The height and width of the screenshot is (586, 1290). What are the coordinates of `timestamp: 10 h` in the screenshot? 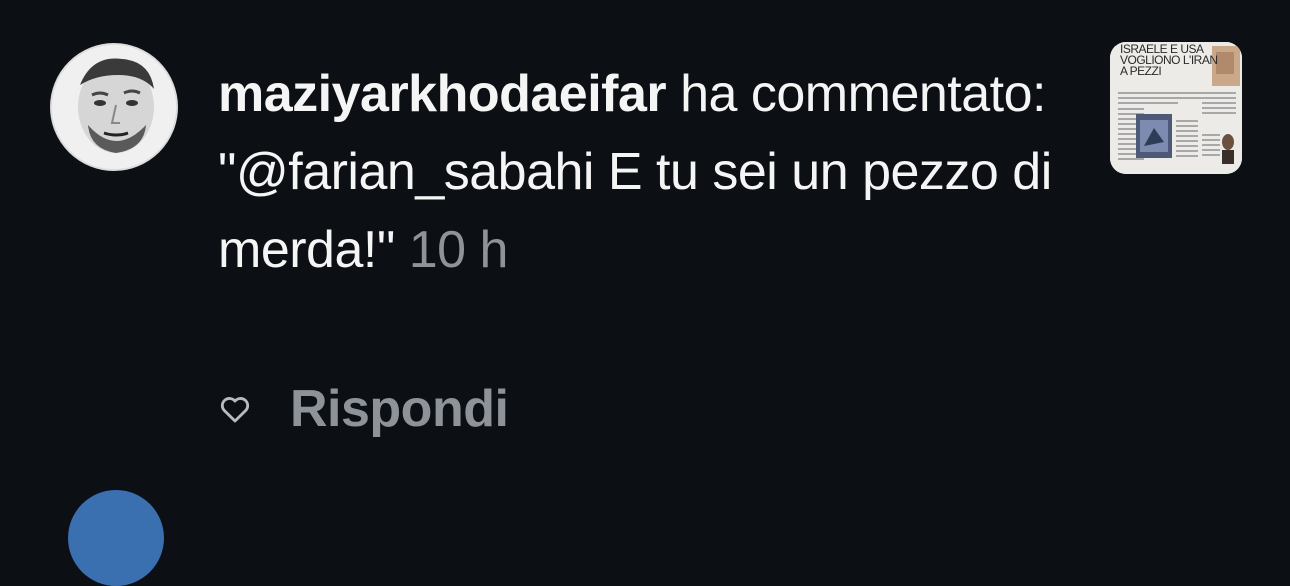 It's located at (458, 250).